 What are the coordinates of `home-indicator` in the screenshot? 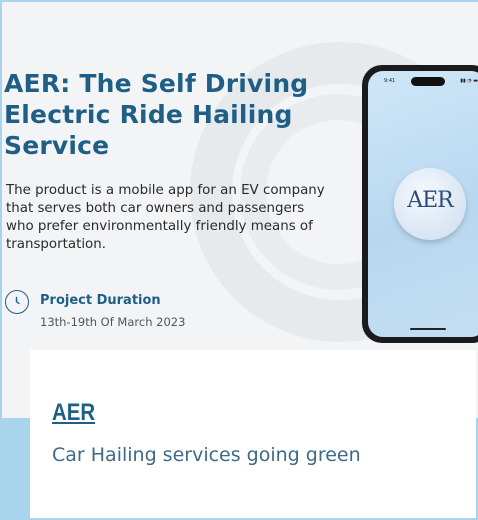 It's located at (428, 329).